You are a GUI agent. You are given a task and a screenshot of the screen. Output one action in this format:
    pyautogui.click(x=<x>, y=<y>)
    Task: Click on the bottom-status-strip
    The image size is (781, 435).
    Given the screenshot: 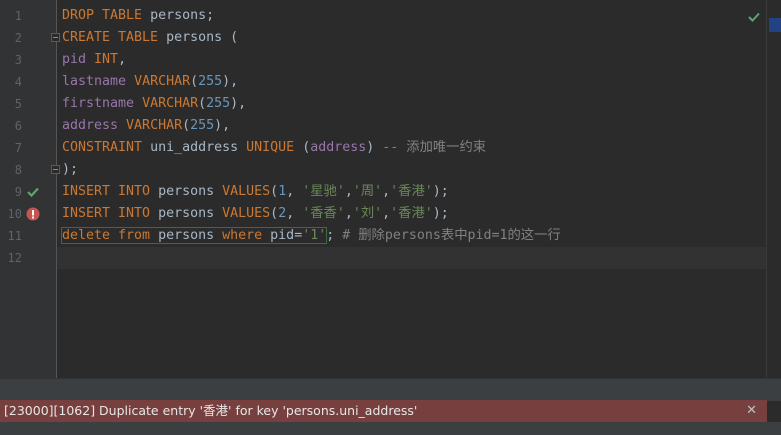 What is the action you would take?
    pyautogui.click(x=390, y=428)
    